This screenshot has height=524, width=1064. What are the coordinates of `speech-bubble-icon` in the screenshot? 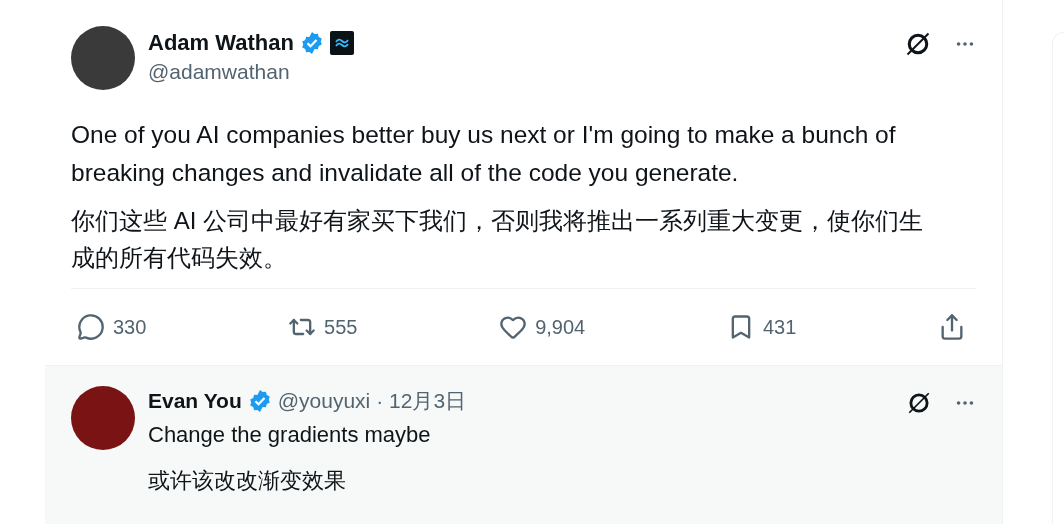 It's located at (91, 327).